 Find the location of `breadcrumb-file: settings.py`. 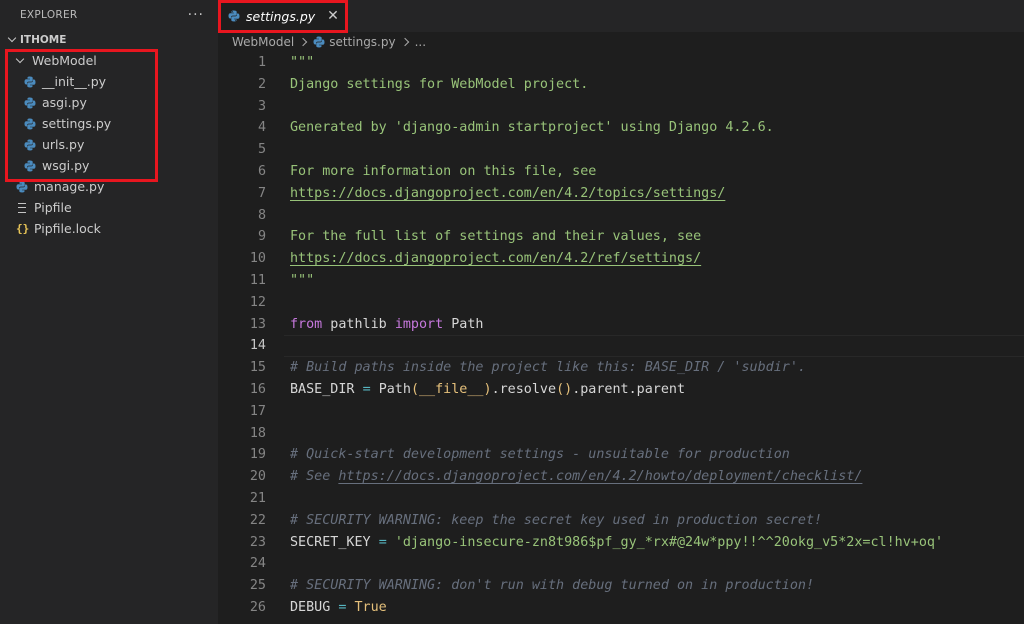

breadcrumb-file: settings.py is located at coordinates (362, 42).